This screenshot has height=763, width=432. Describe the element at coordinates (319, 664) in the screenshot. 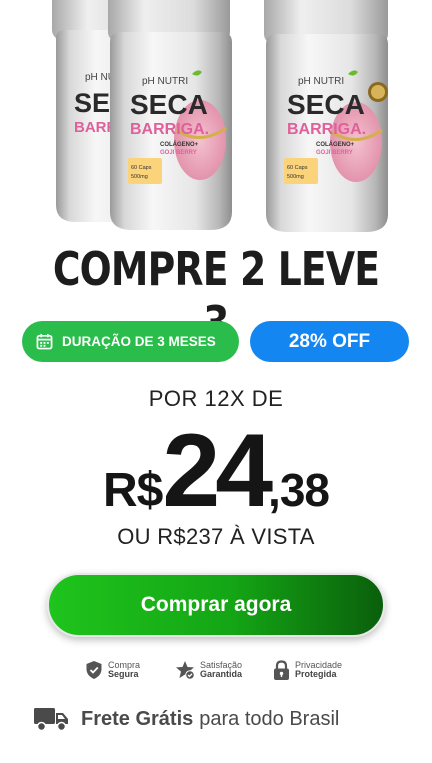

I see `trust-privacy-line1: Privacidade` at that location.